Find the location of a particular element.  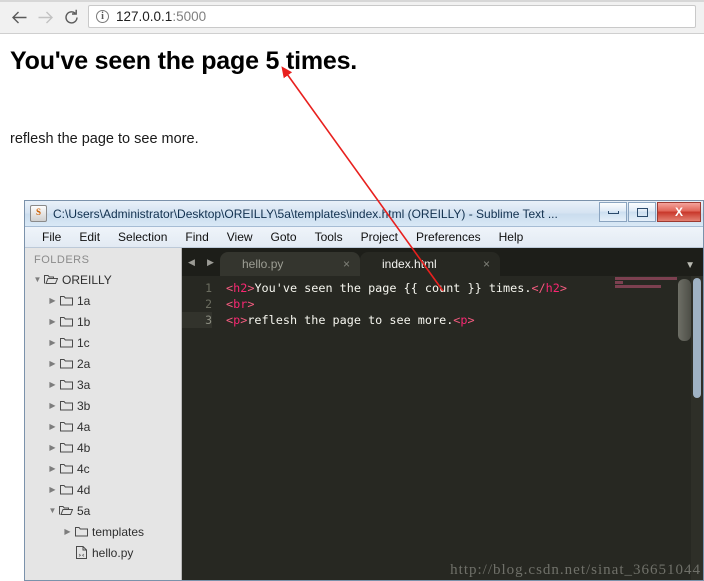

minimize-icon is located at coordinates (613, 212).